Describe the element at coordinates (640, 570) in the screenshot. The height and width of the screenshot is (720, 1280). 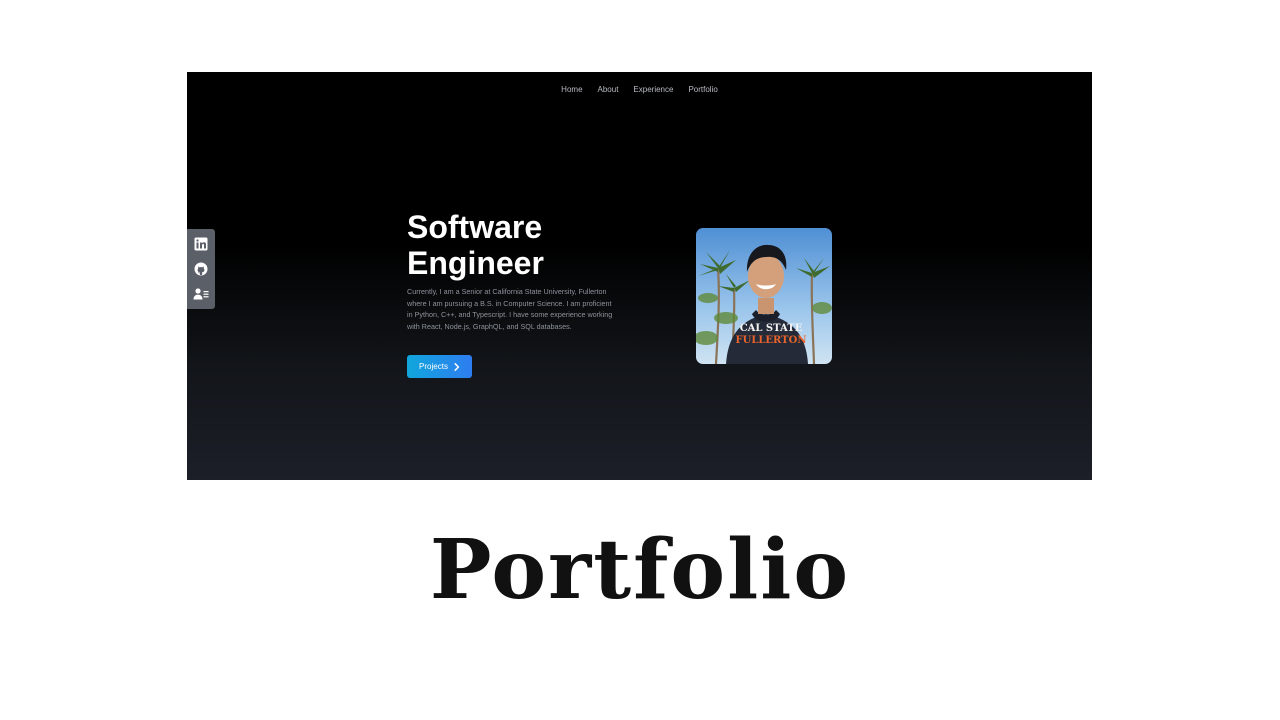
I see `portfolio-caption: Portfolio` at that location.